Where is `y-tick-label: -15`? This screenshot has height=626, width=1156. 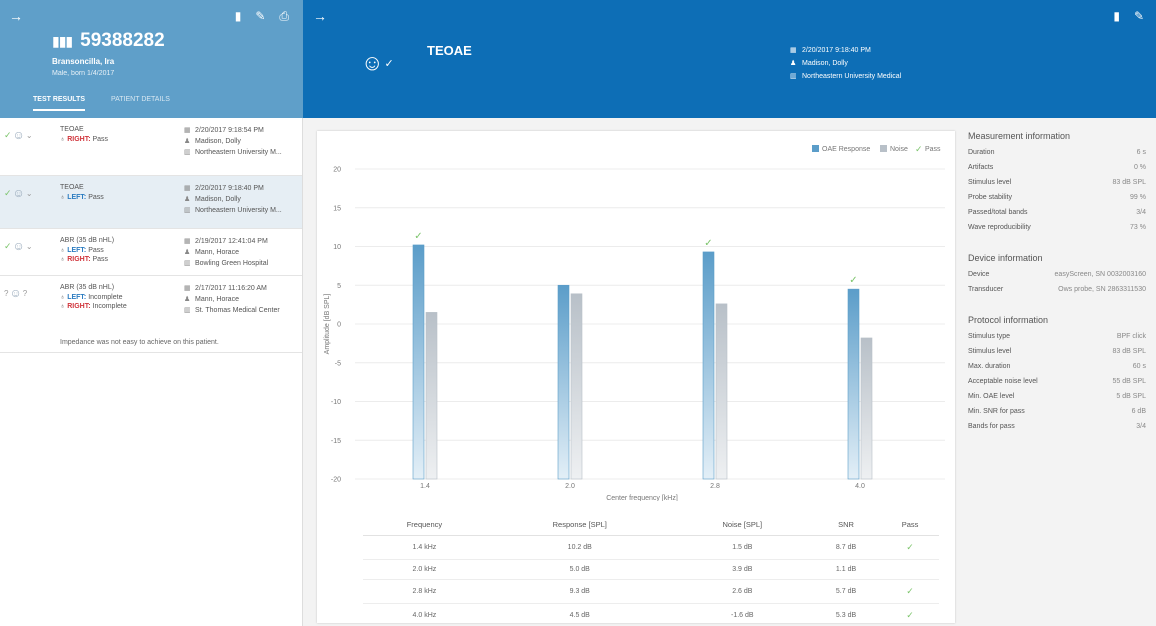
y-tick-label: -15 is located at coordinates (336, 441).